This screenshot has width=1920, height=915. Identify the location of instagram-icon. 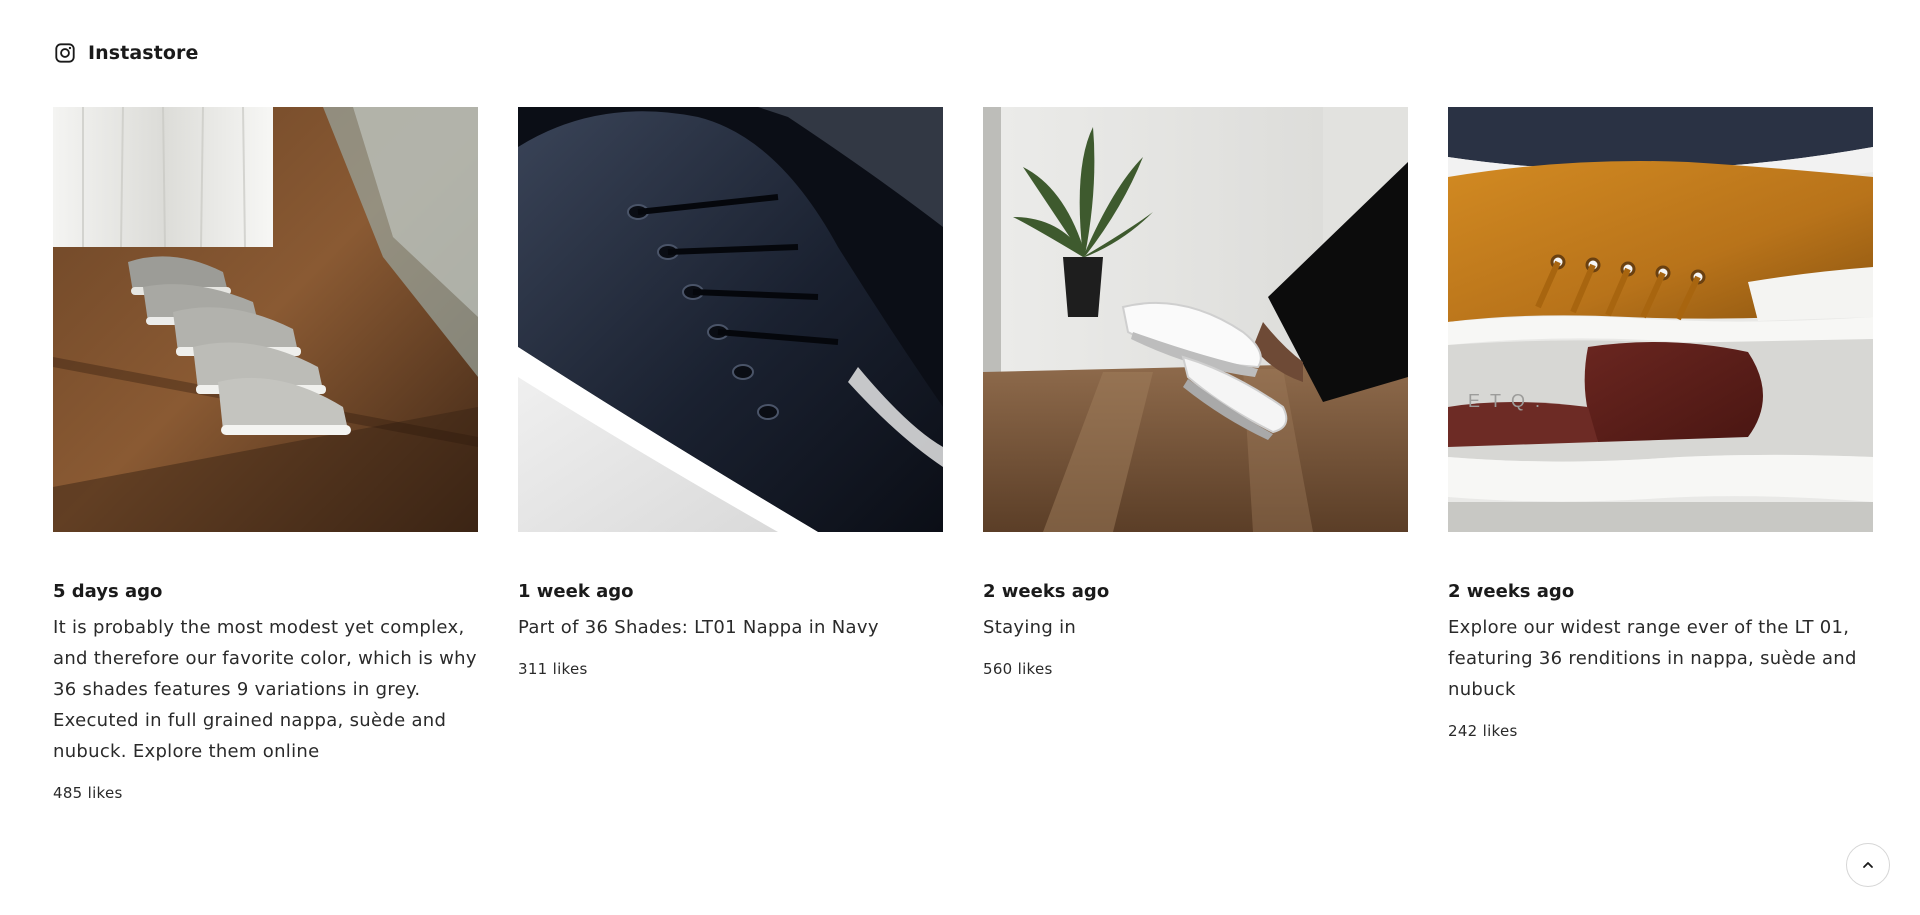
(65, 53).